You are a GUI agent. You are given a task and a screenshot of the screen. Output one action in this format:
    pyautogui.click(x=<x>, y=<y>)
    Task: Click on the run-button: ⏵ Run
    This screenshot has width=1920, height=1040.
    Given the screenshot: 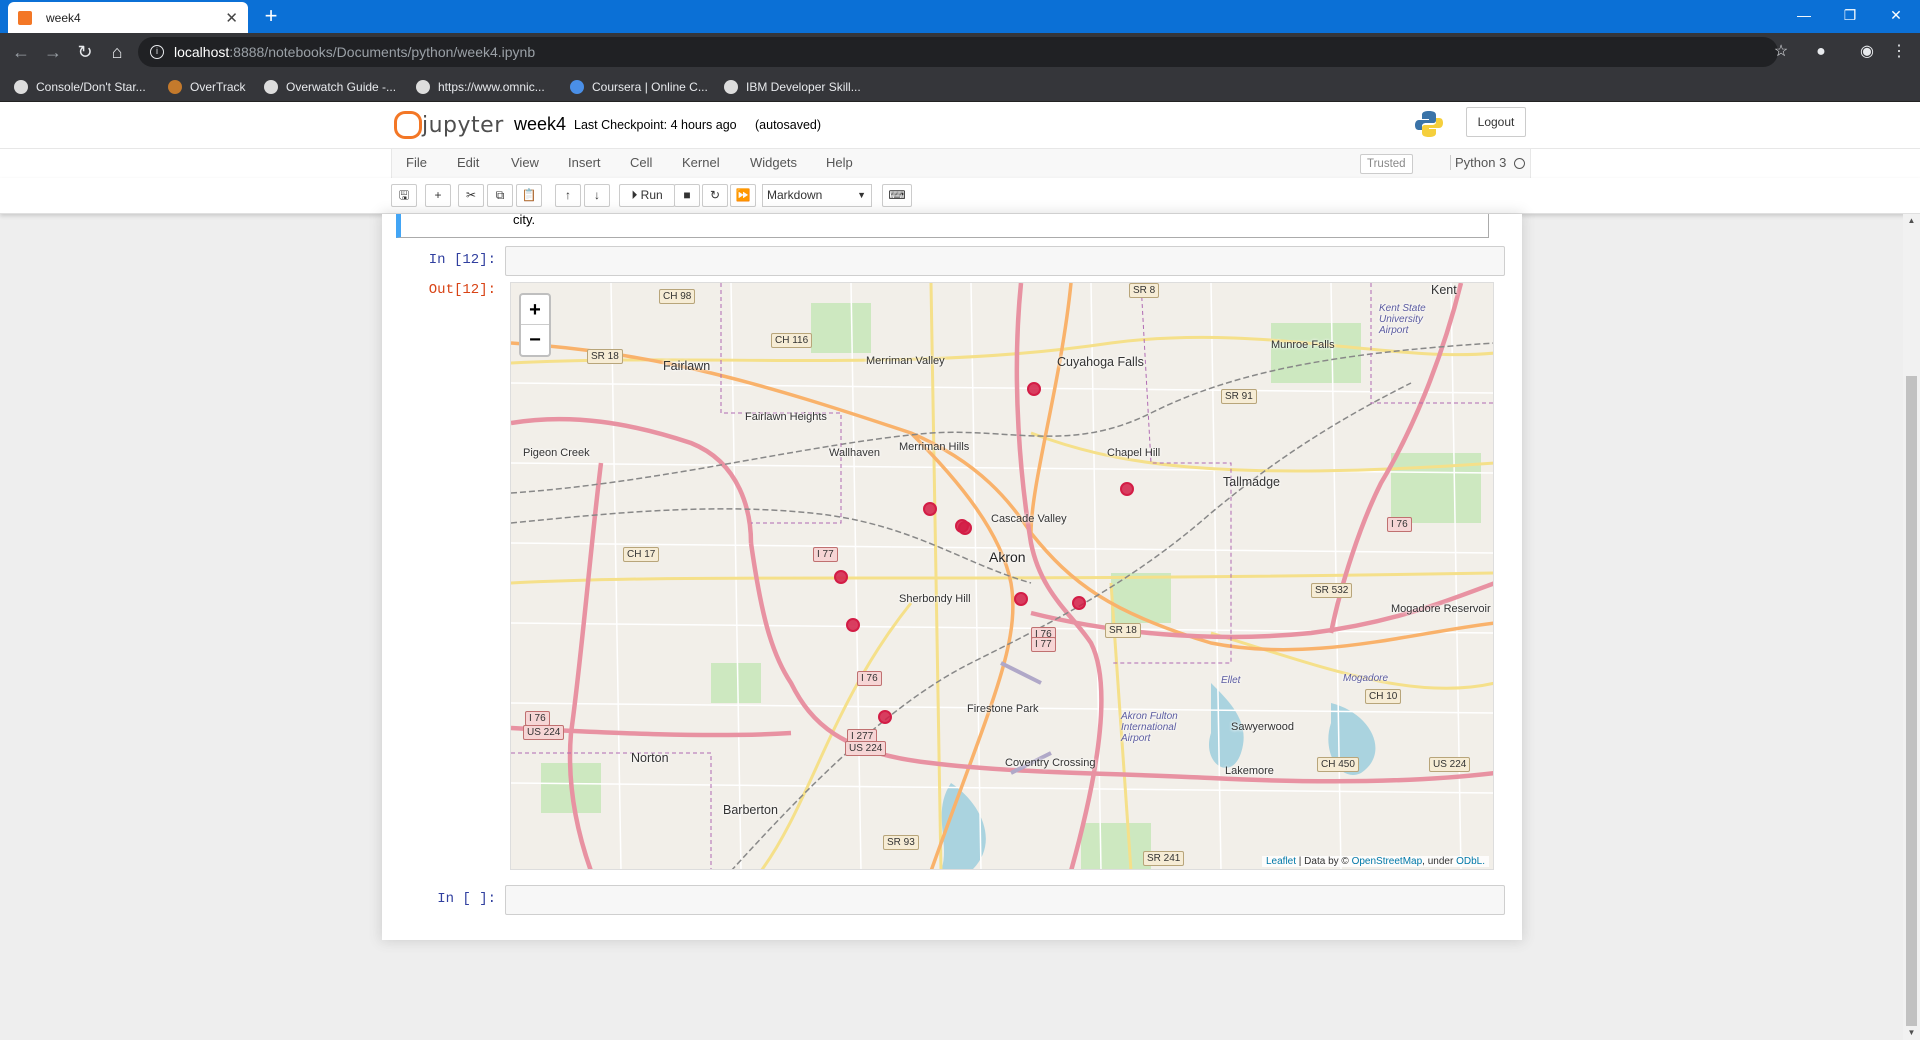 What is the action you would take?
    pyautogui.click(x=647, y=195)
    